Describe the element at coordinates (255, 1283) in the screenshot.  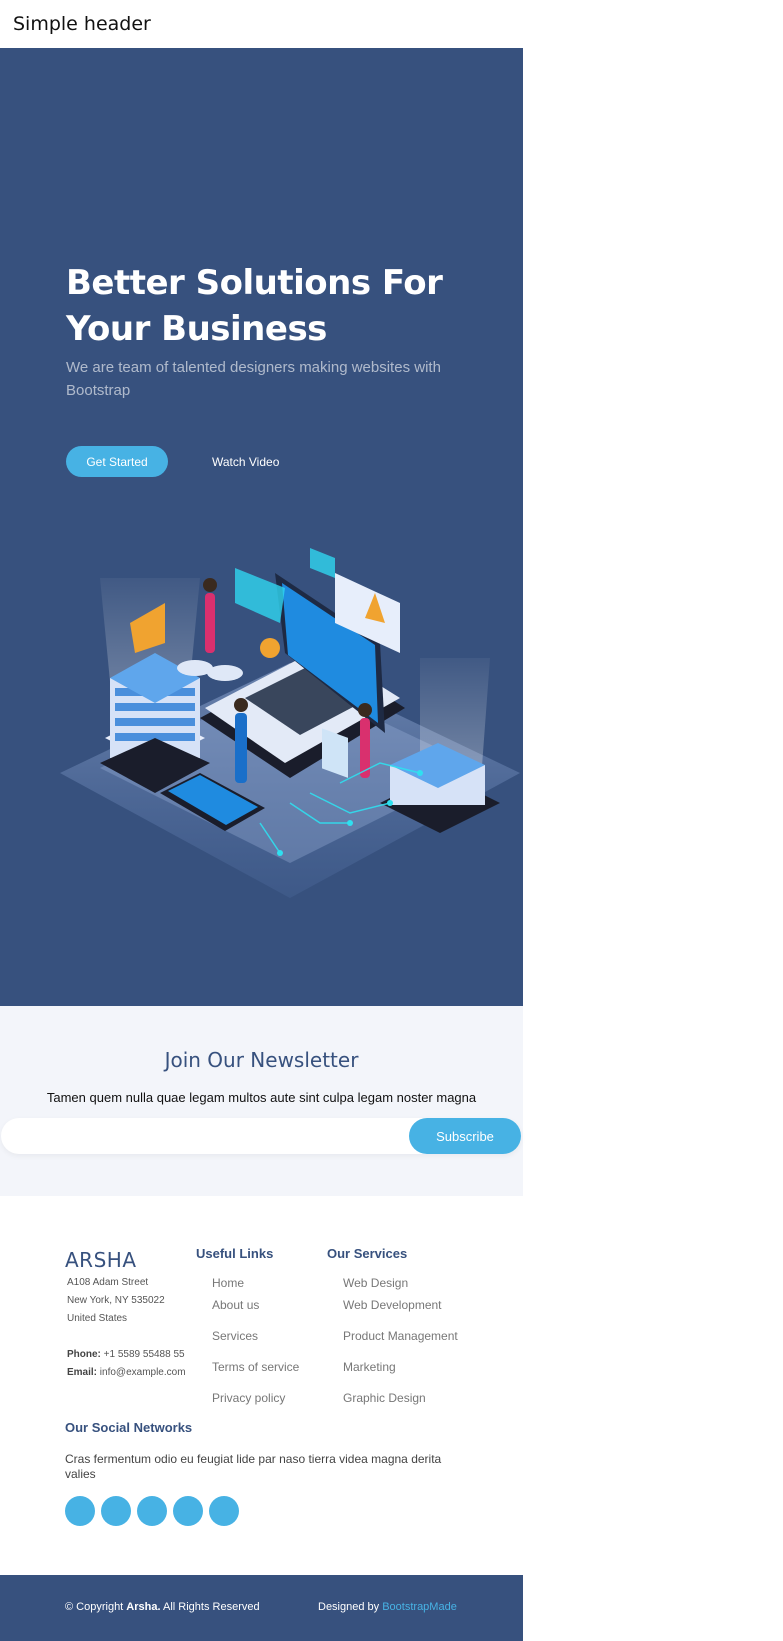
I see `footer-link-home: Home` at that location.